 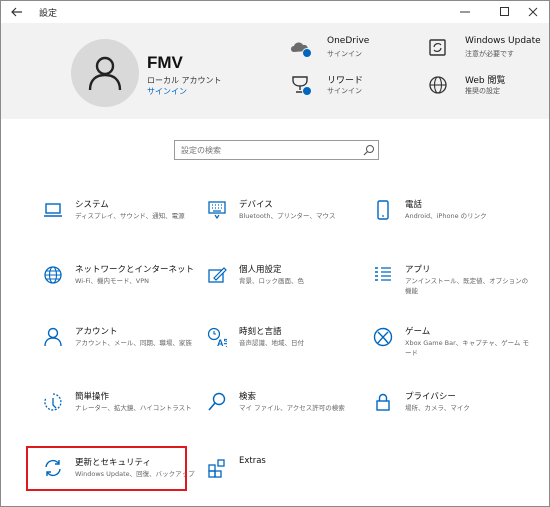 I want to click on tile-title: システム, so click(x=92, y=205).